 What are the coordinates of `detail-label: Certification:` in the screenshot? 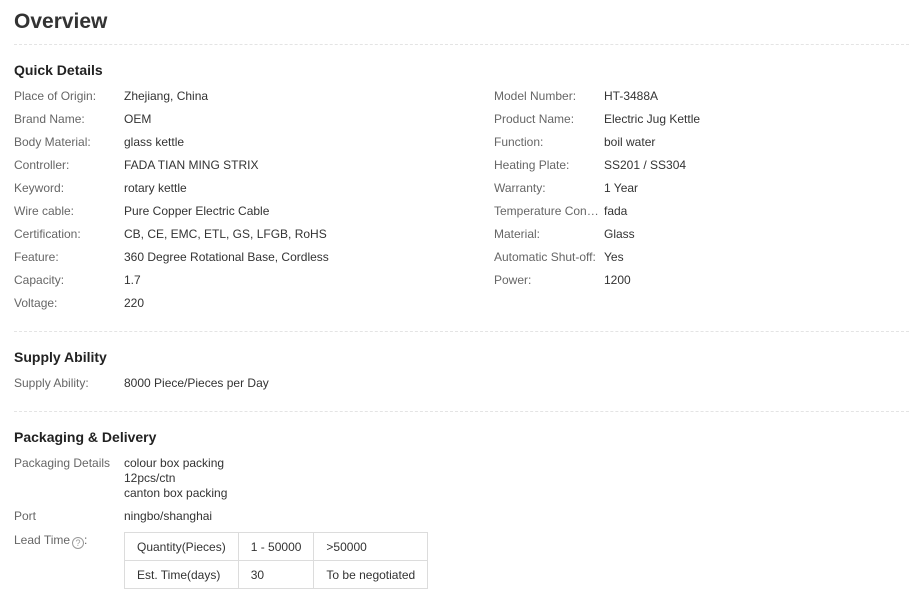 It's located at (47, 234).